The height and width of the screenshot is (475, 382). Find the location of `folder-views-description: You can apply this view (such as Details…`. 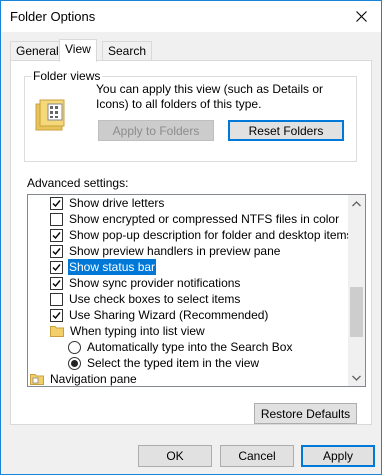

folder-views-description: You can apply this view (such as Details… is located at coordinates (210, 96).